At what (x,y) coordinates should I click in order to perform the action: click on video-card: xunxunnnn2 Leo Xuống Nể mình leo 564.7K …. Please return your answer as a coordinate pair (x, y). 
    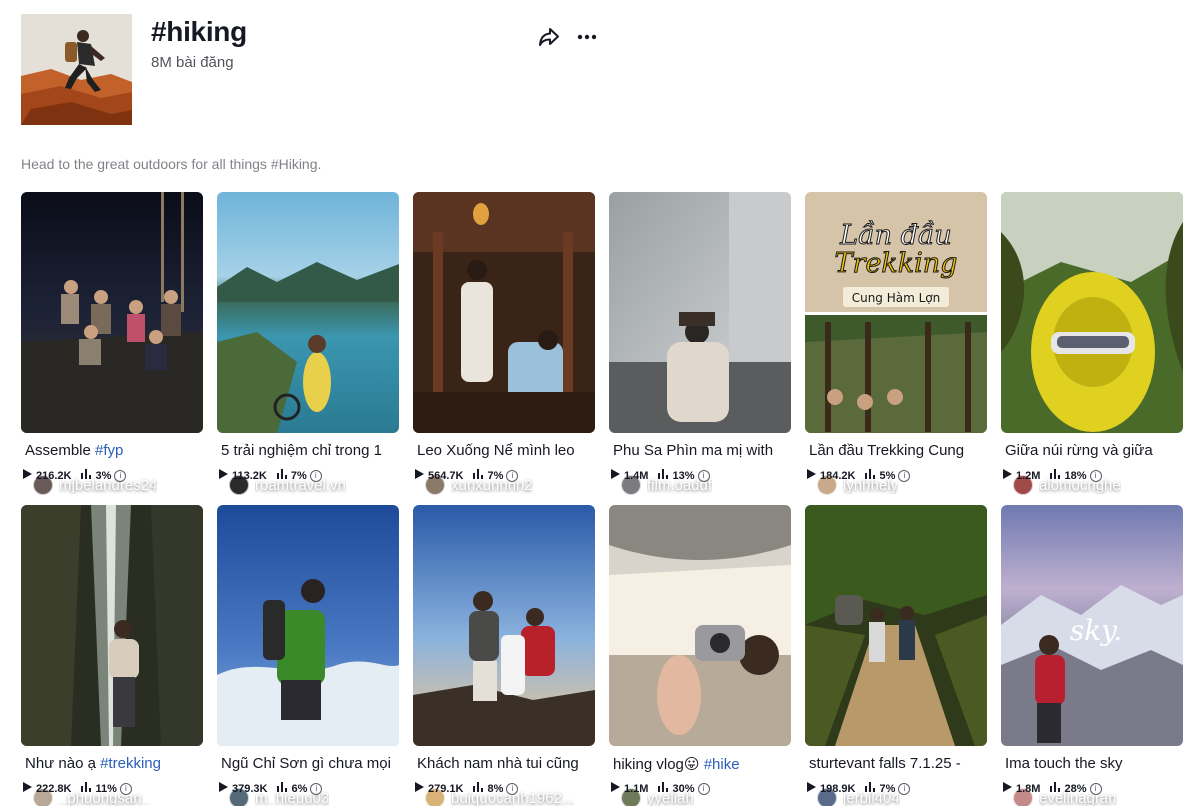
    Looking at the image, I should click on (504, 348).